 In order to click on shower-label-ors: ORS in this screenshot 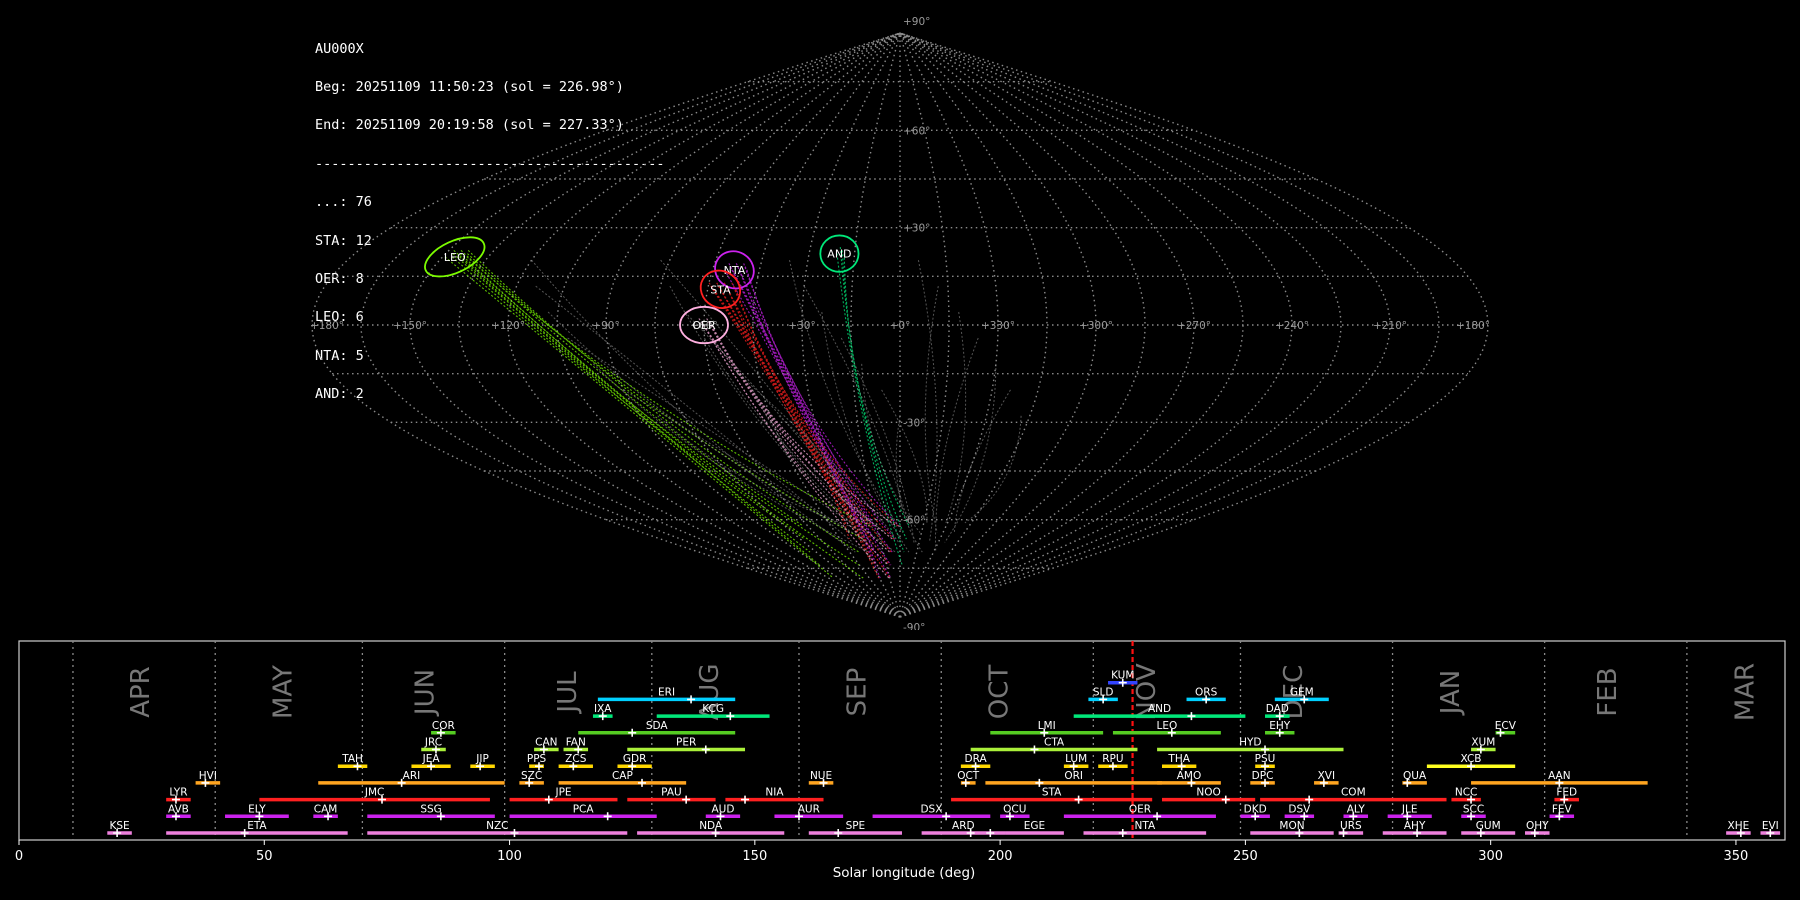, I will do `click(1206, 692)`.